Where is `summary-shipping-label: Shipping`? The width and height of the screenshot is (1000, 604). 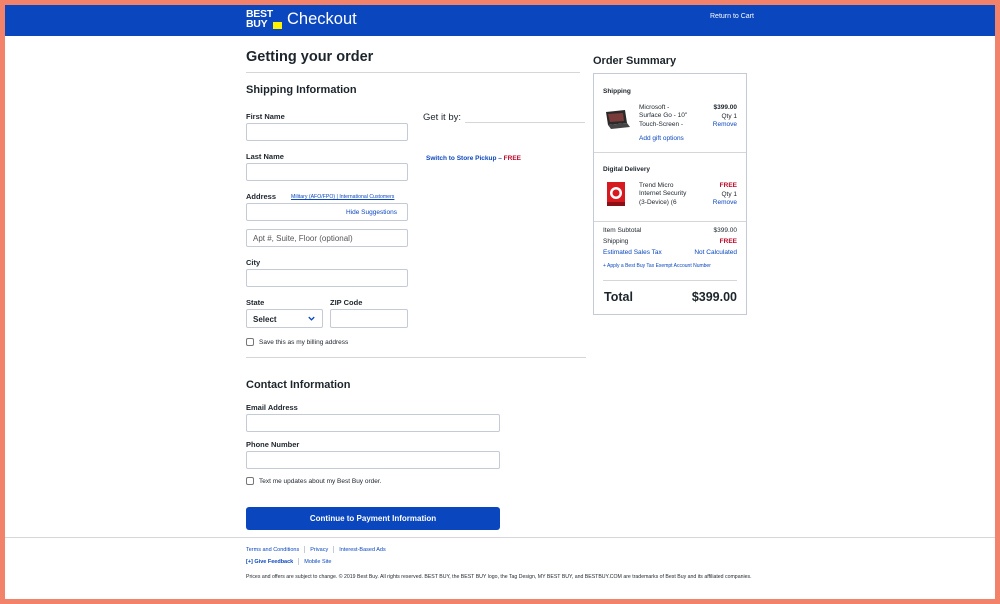 summary-shipping-label: Shipping is located at coordinates (616, 241).